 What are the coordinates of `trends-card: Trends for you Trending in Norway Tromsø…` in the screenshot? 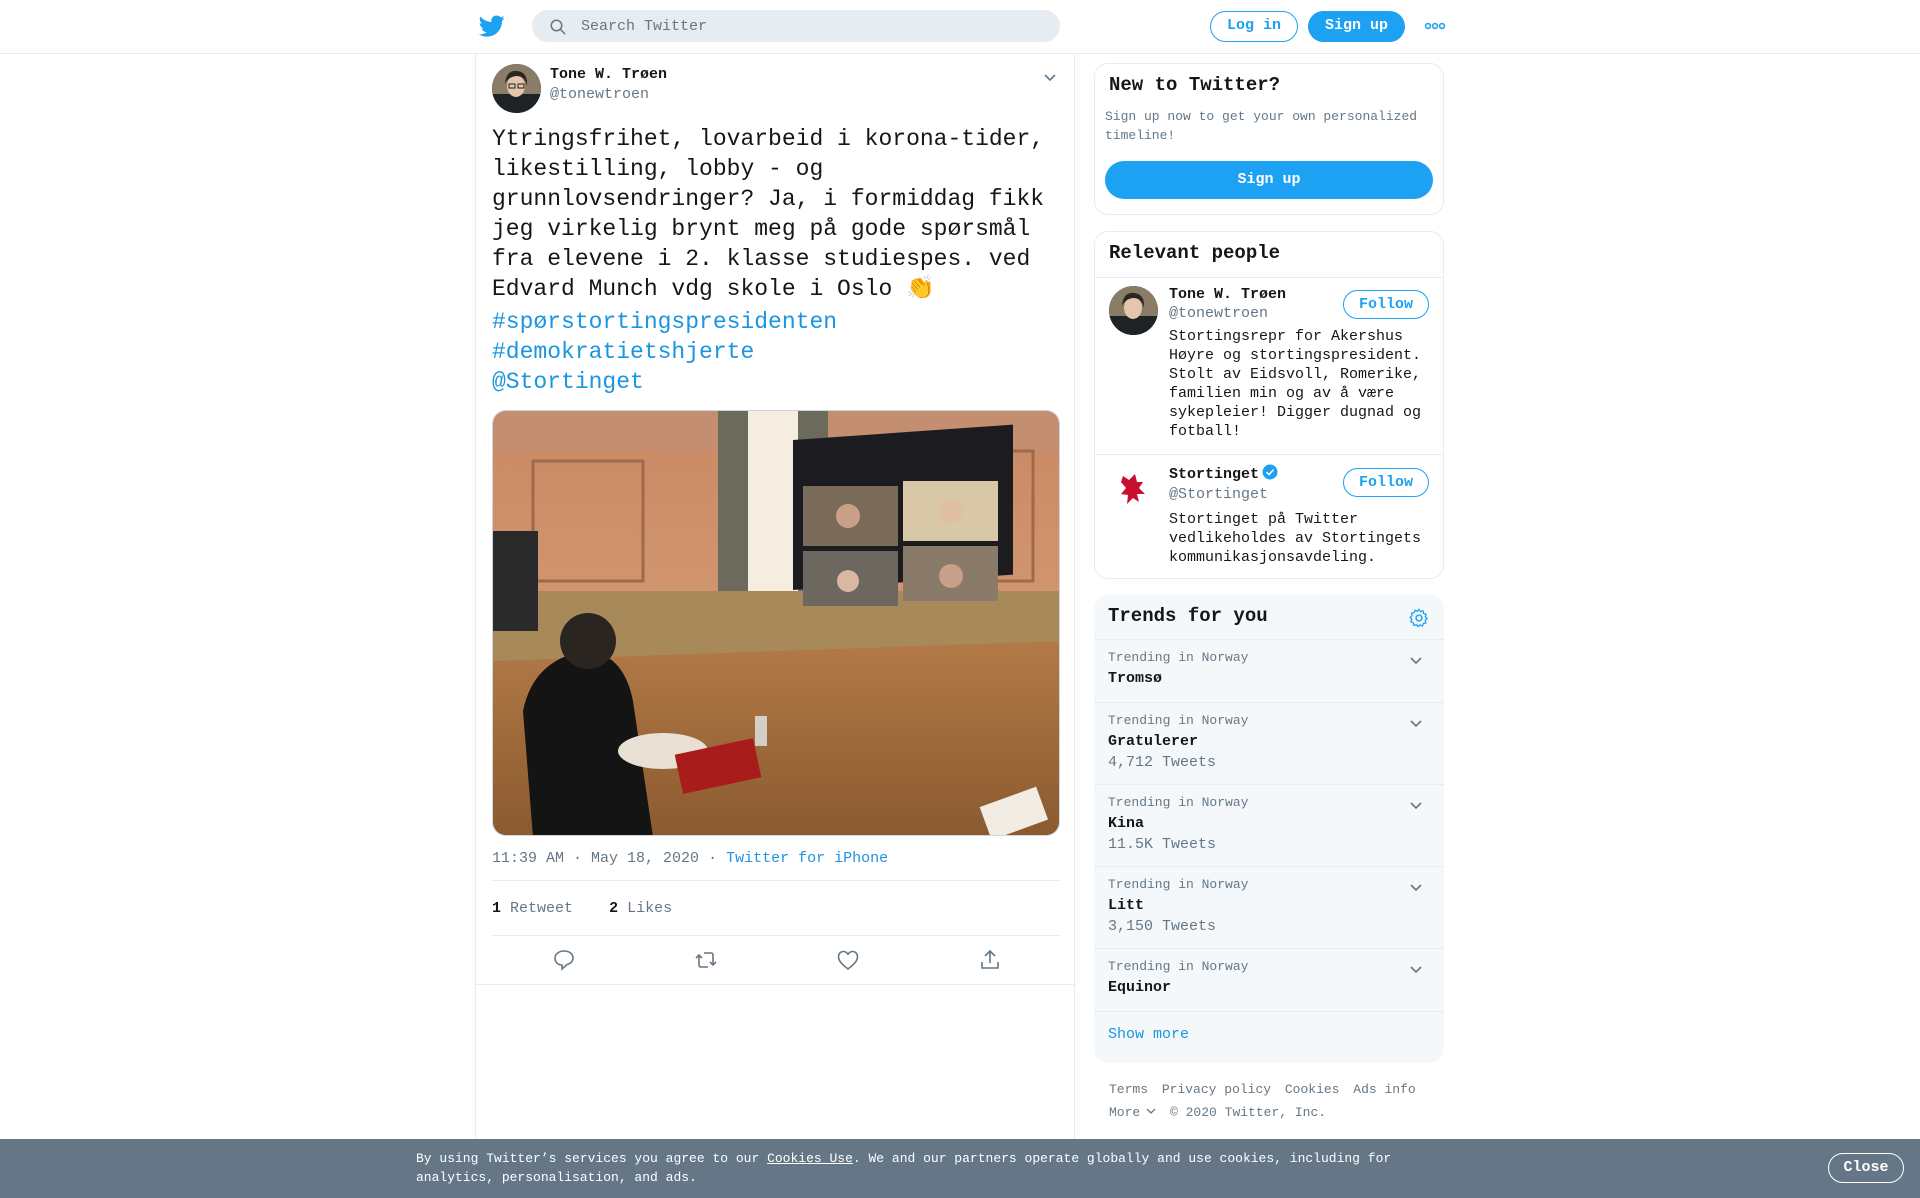 It's located at (1269, 829).